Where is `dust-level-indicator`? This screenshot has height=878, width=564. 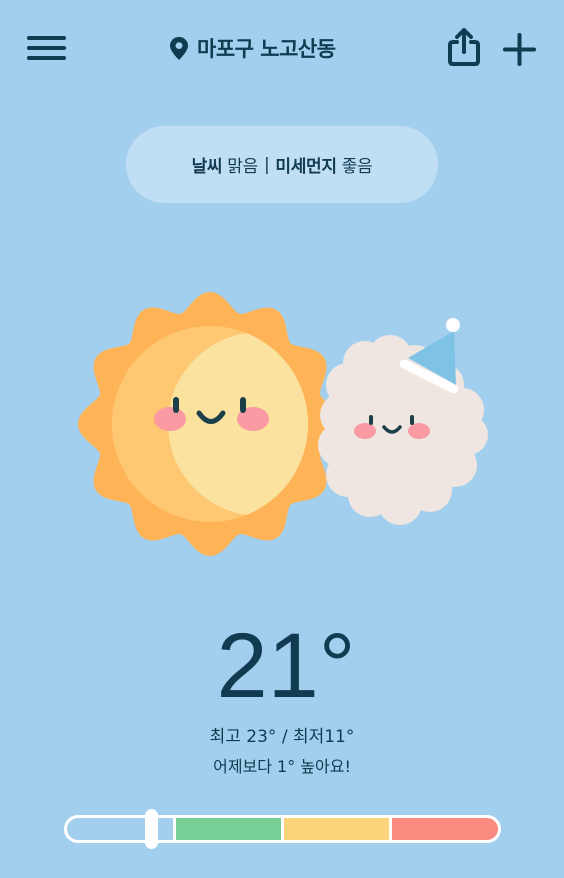 dust-level-indicator is located at coordinates (151, 829).